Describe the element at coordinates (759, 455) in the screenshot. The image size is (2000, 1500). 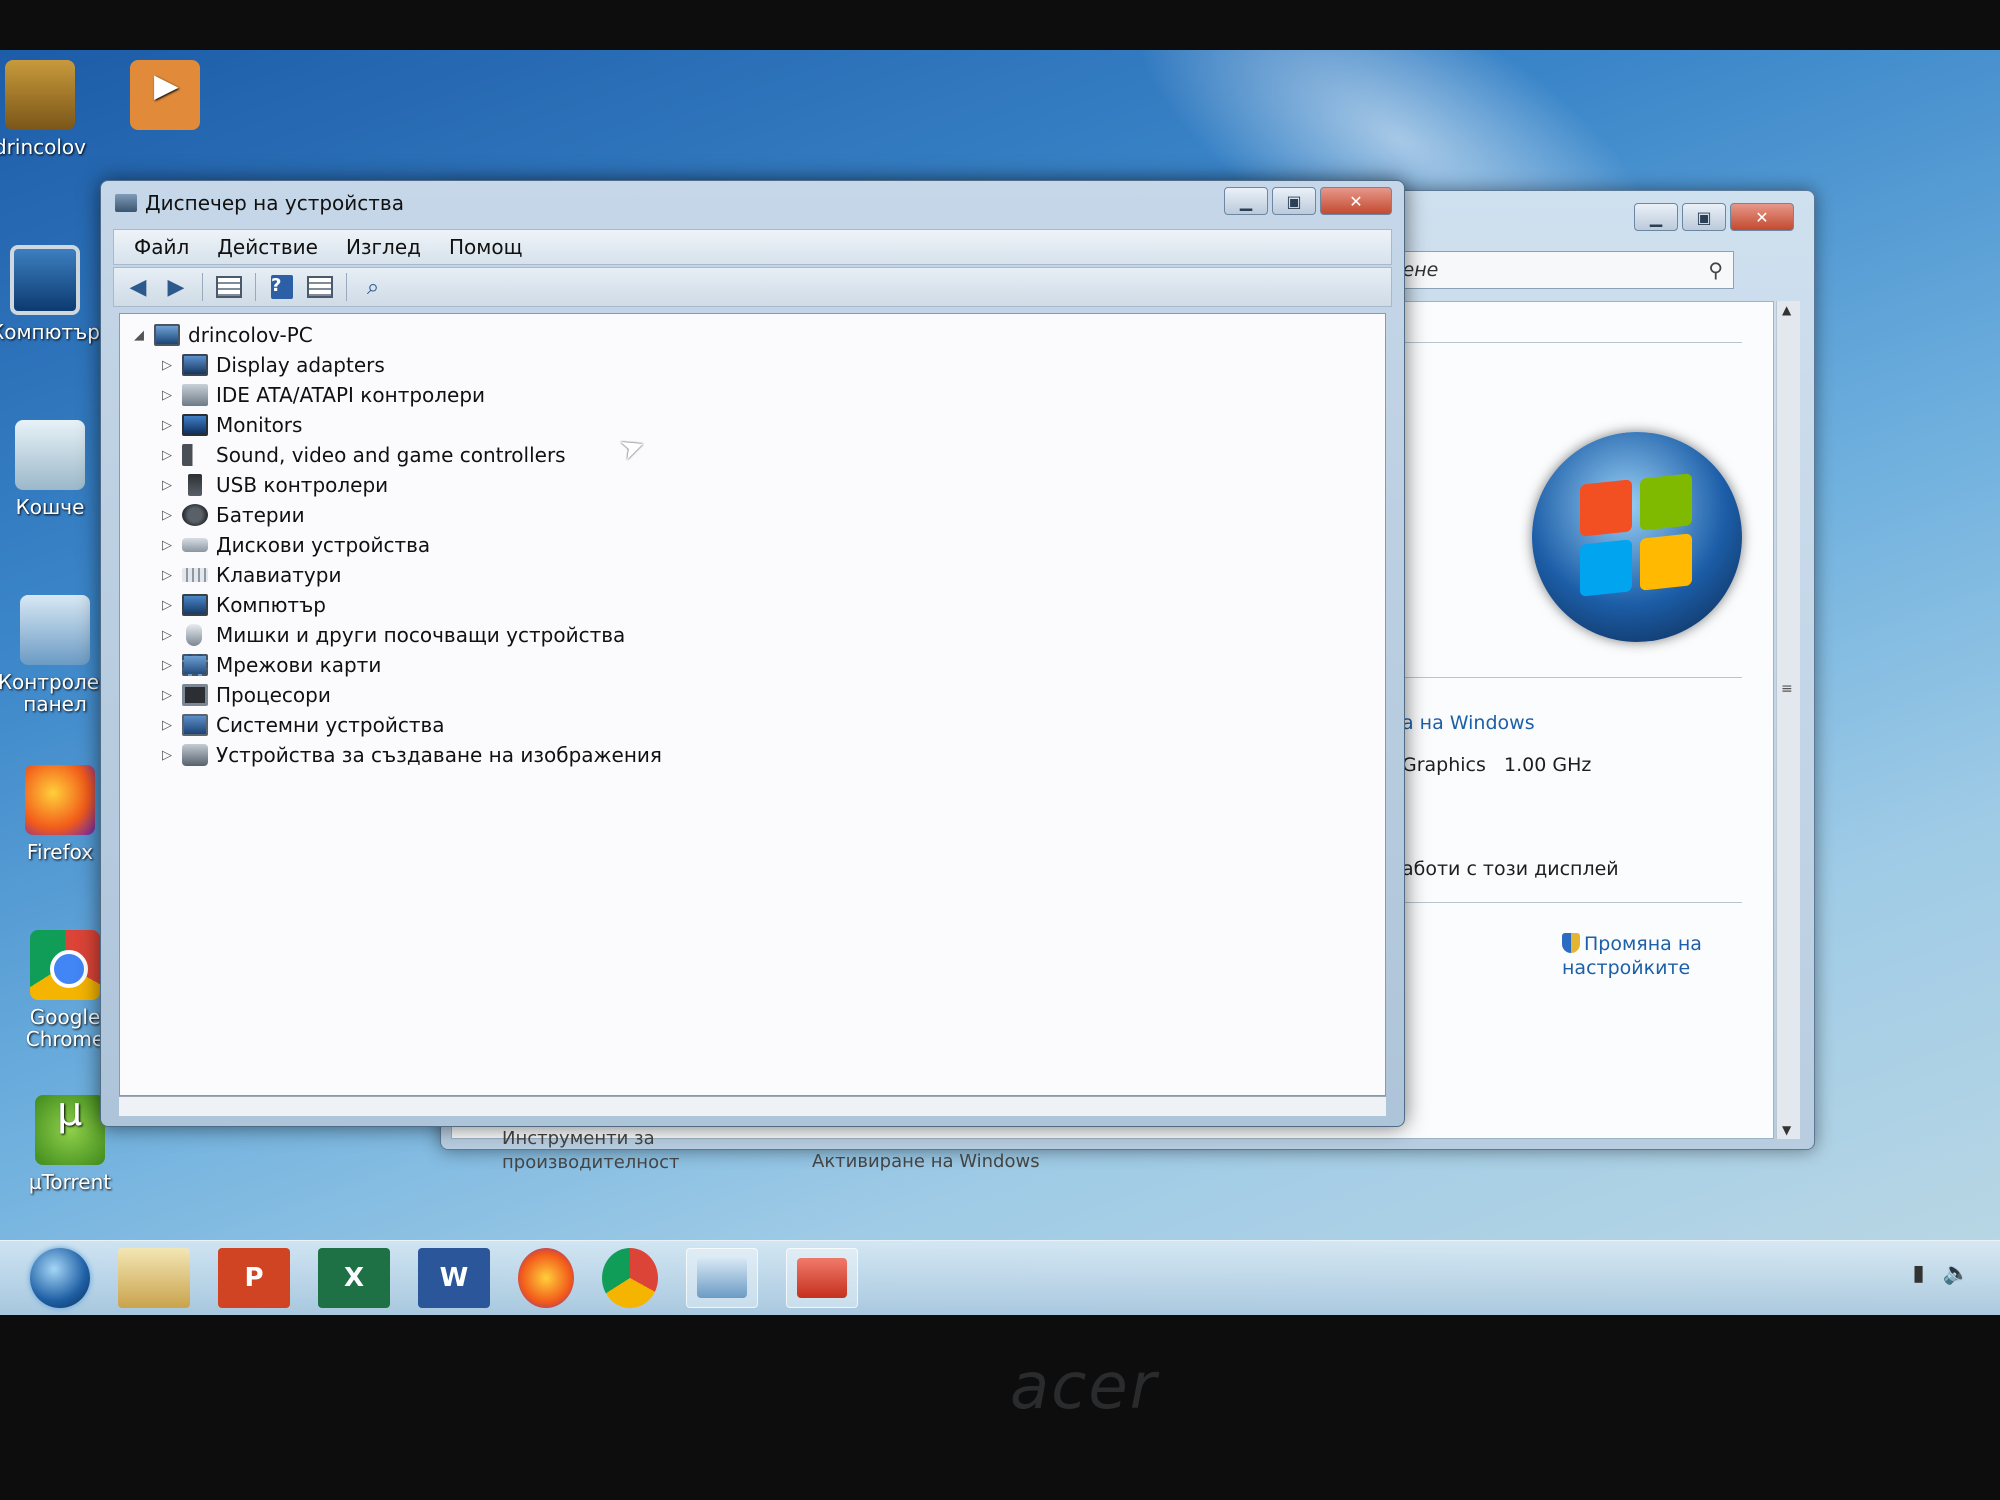
I see `tree-item-sound: ▷ Sound, video and game controllers` at that location.